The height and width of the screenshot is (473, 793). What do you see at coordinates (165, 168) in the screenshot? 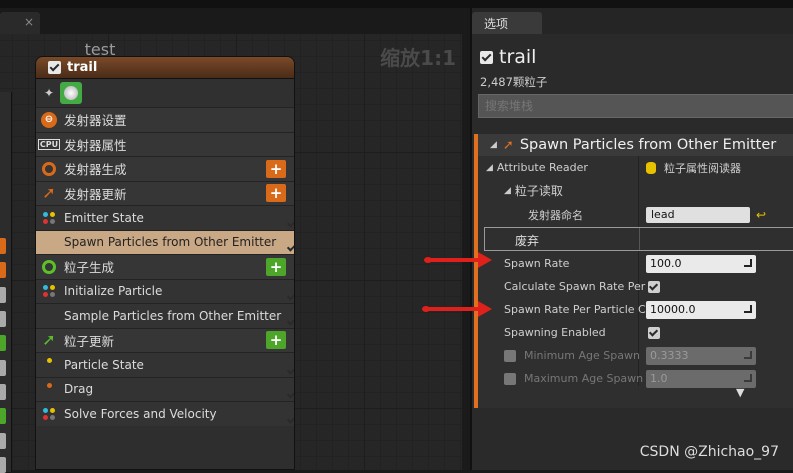
I see `stack-section: 发射器生成 +` at bounding box center [165, 168].